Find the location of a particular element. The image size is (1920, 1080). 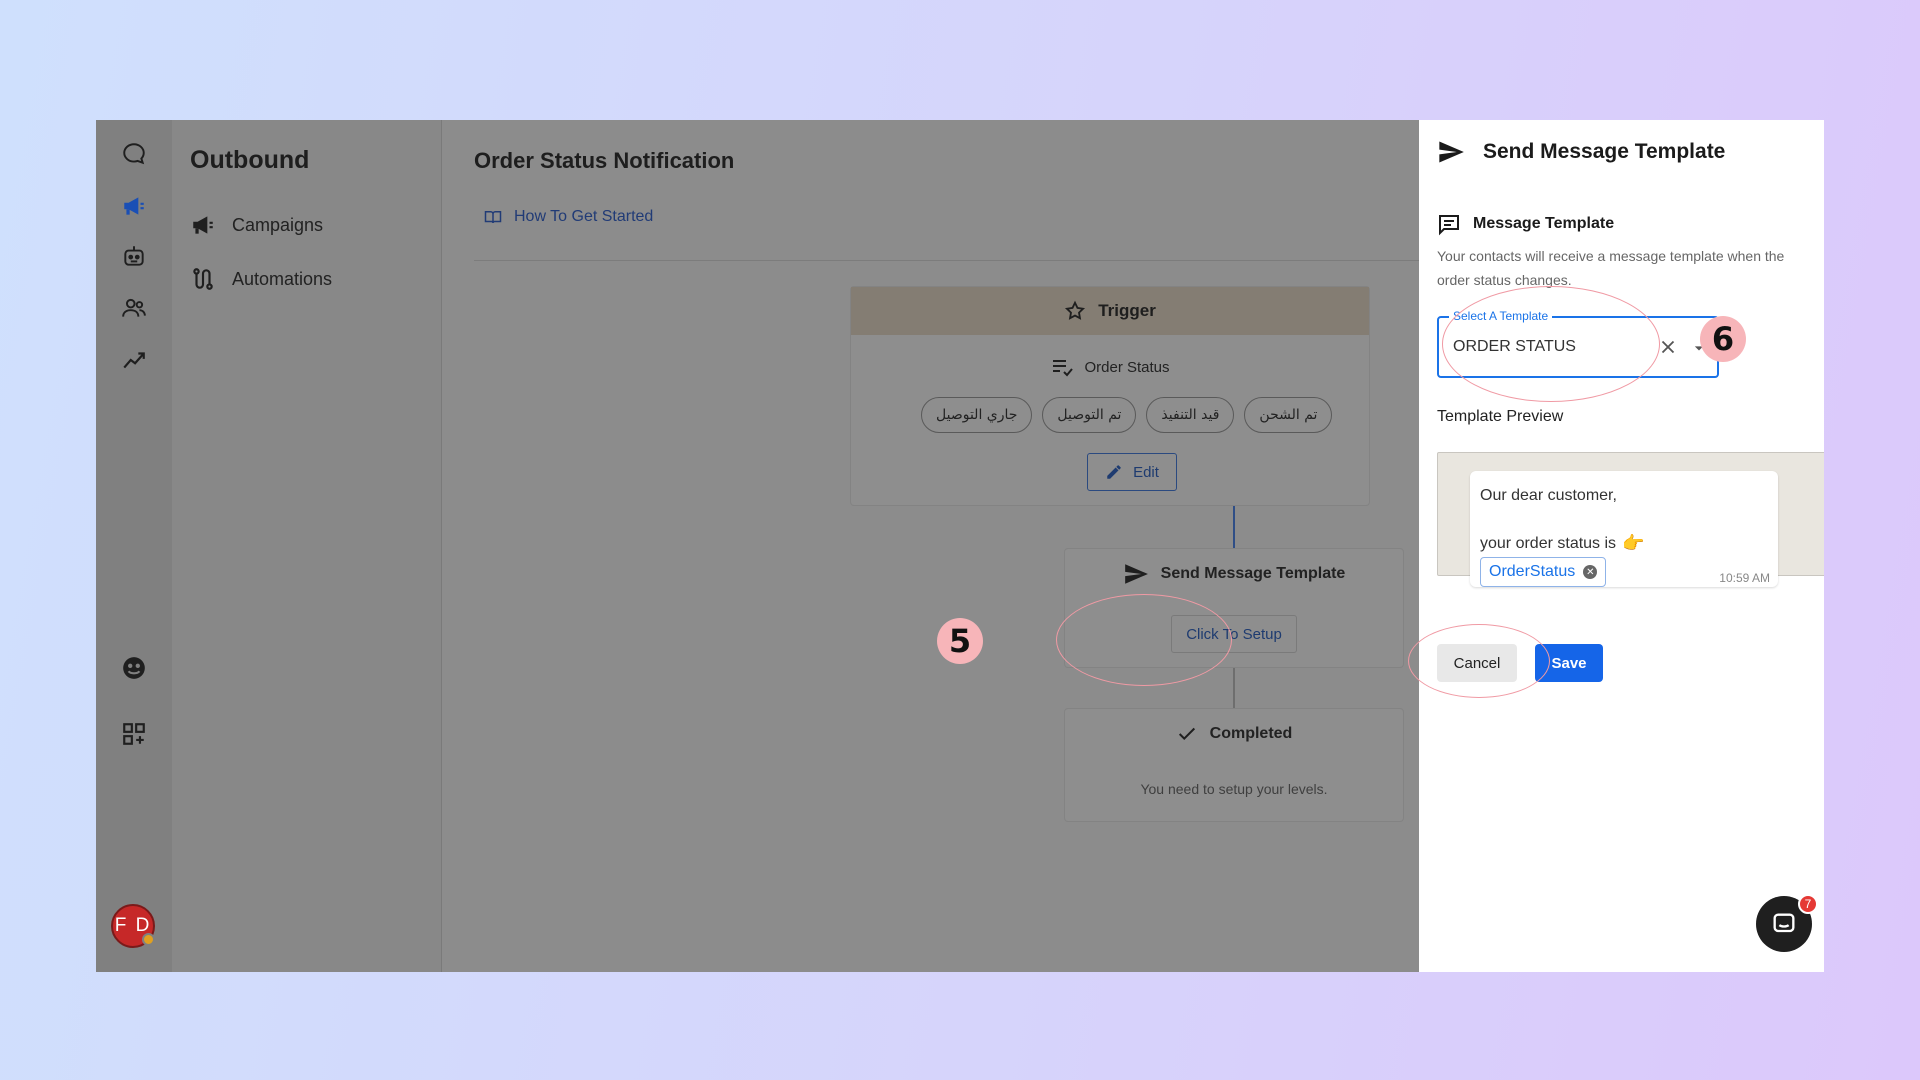

remove-icon: ✕ is located at coordinates (1590, 572).